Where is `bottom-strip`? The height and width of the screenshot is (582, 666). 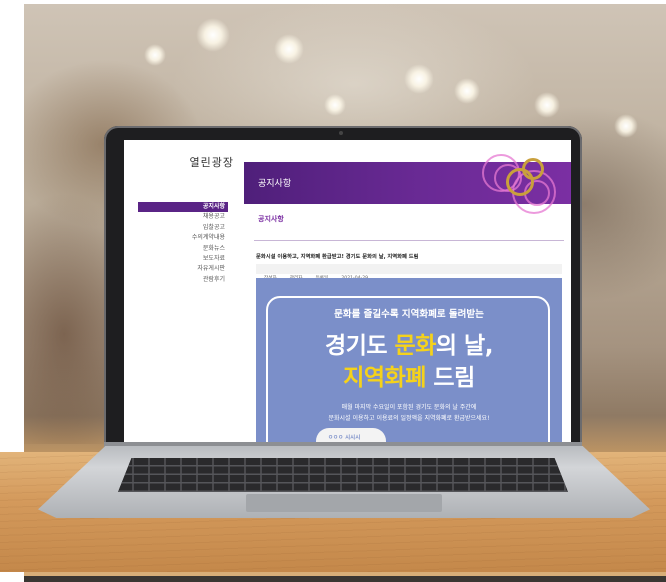 bottom-strip is located at coordinates (345, 579).